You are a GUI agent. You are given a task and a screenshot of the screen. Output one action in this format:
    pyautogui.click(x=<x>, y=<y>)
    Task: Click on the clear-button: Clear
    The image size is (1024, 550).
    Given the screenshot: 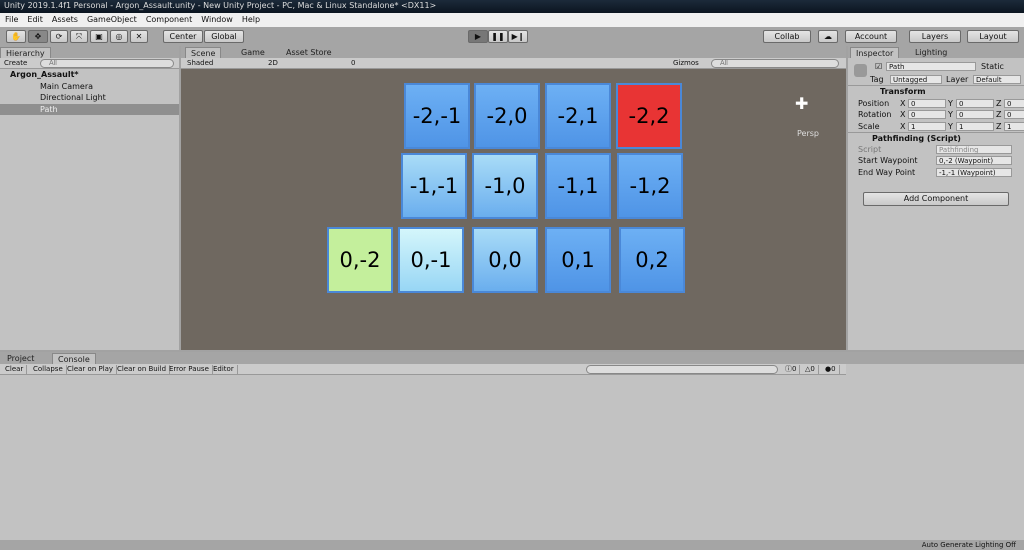 What is the action you would take?
    pyautogui.click(x=15, y=369)
    